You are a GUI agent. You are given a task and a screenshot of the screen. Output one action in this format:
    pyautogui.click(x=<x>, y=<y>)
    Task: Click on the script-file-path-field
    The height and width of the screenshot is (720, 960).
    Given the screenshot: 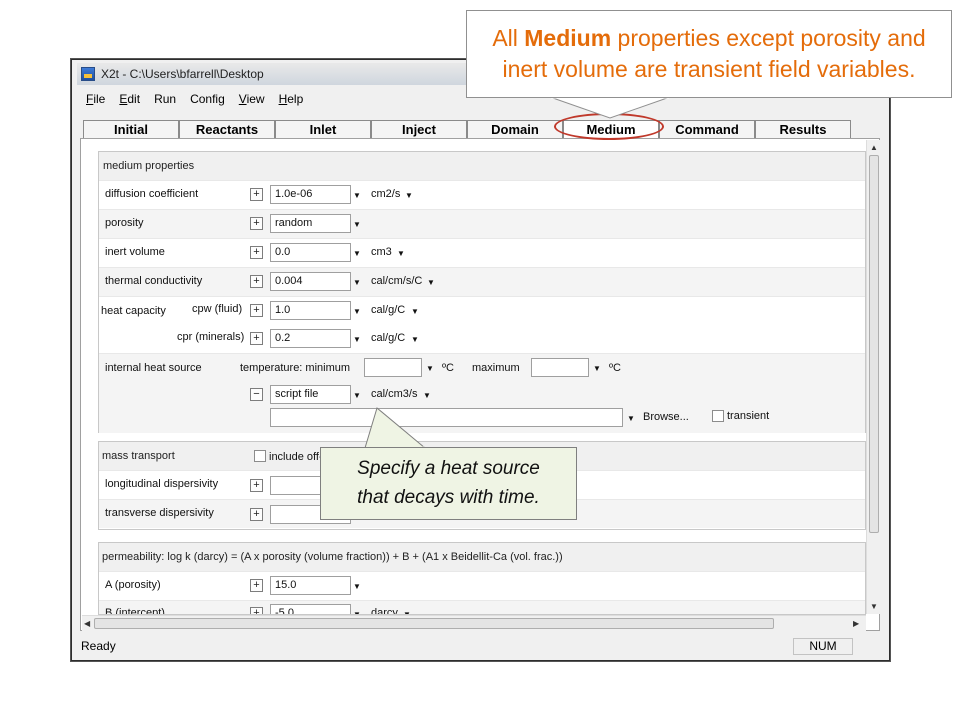 What is the action you would take?
    pyautogui.click(x=446, y=417)
    